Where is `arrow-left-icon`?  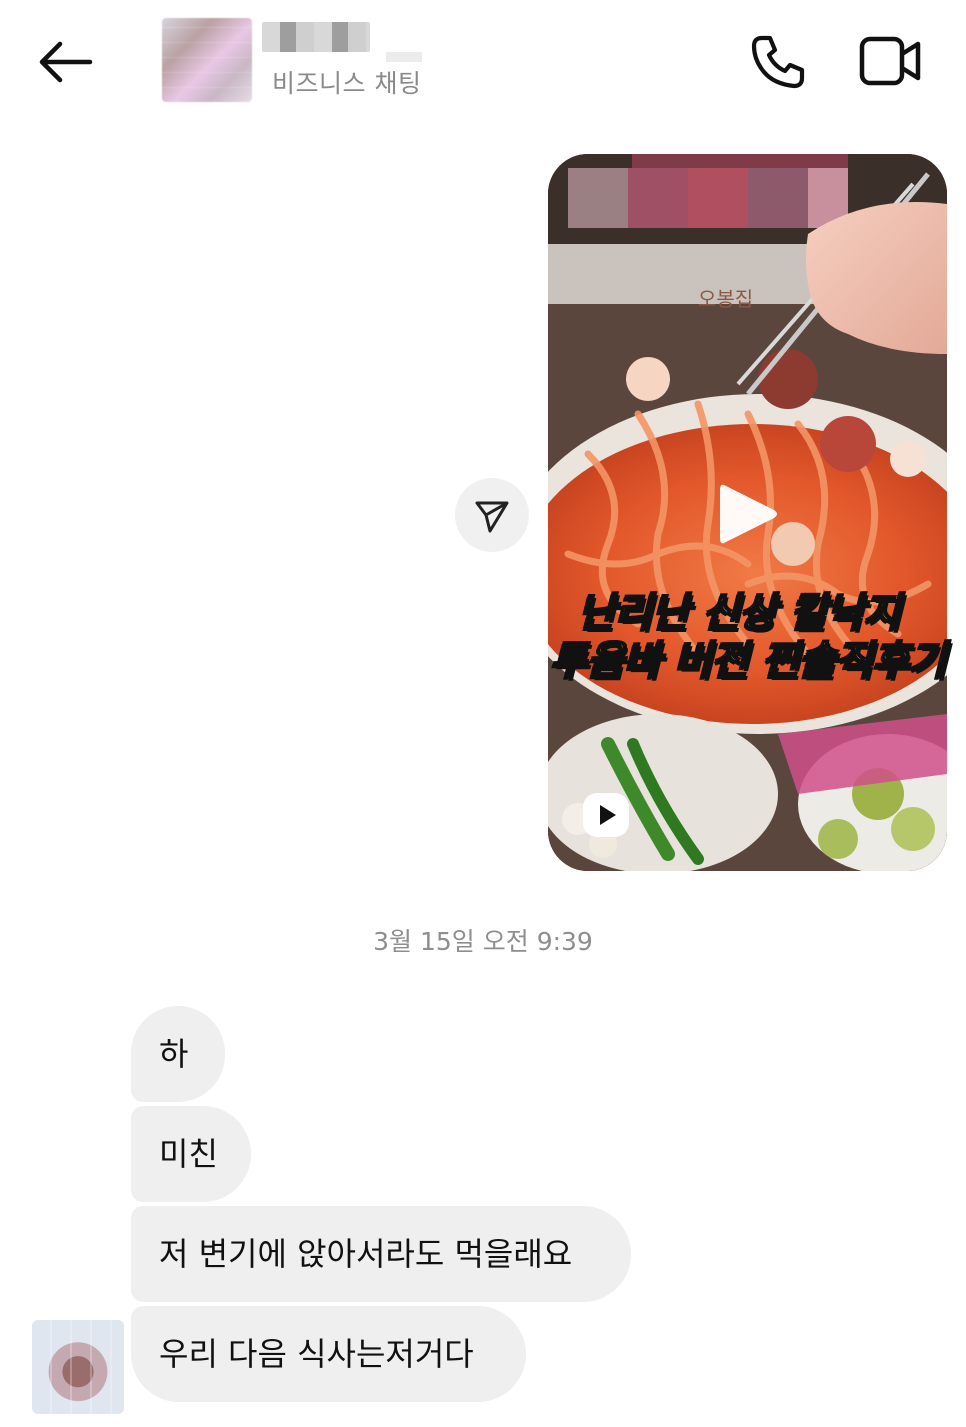
arrow-left-icon is located at coordinates (66, 62).